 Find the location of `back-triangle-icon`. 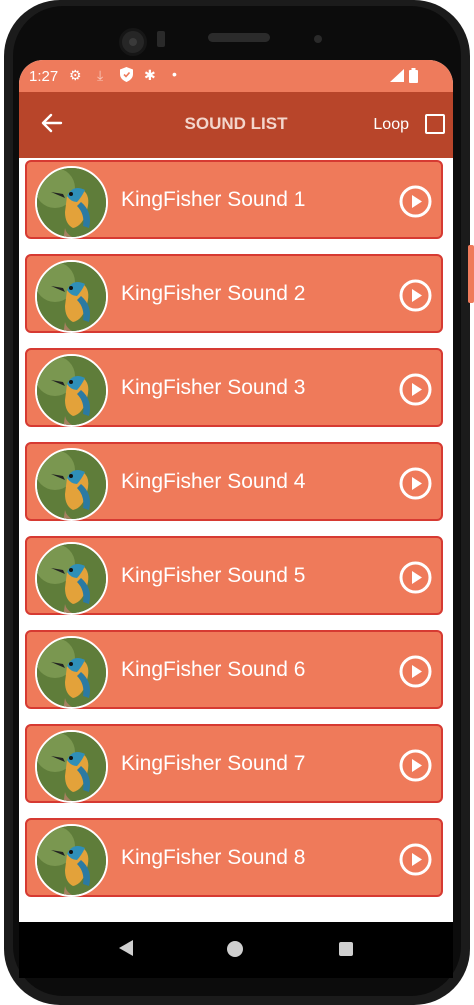

back-triangle-icon is located at coordinates (126, 950).